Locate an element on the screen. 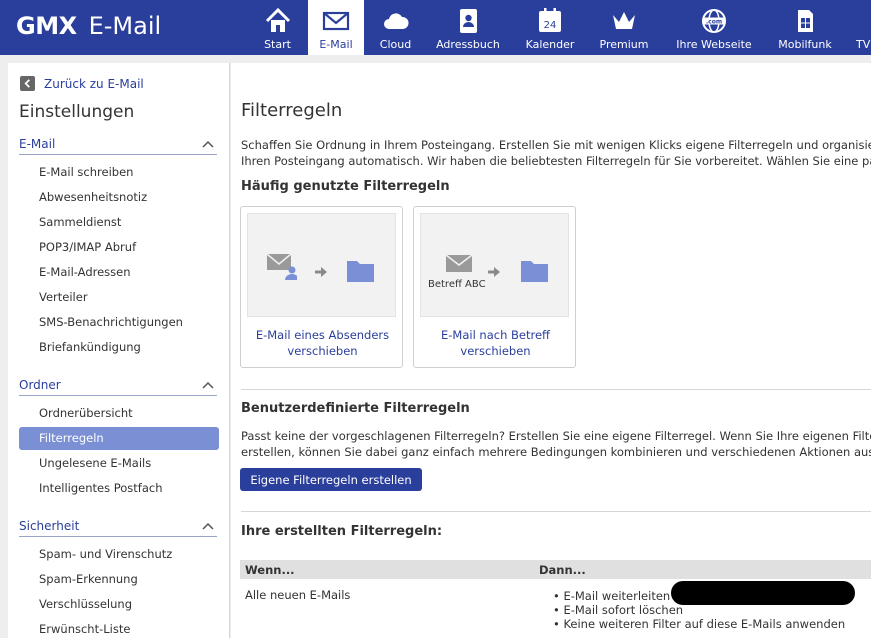 The width and height of the screenshot is (871, 638). sidebar-item-pop3-imap: POP3/IMAP Abruf is located at coordinates (119, 247).